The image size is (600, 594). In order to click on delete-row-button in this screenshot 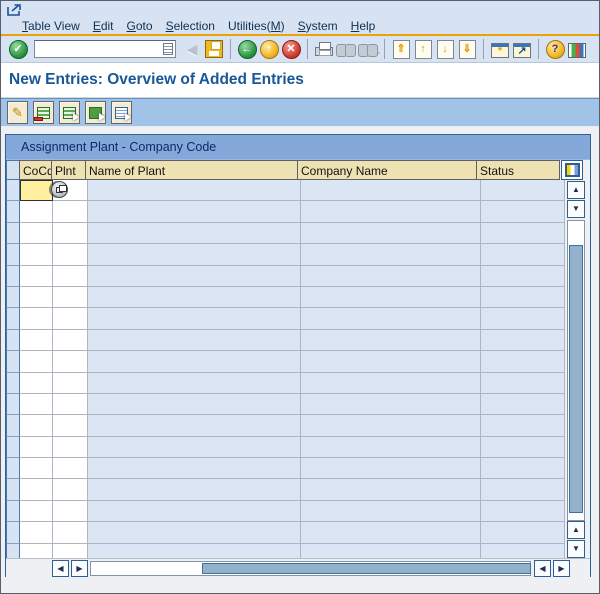, I will do `click(43, 112)`.